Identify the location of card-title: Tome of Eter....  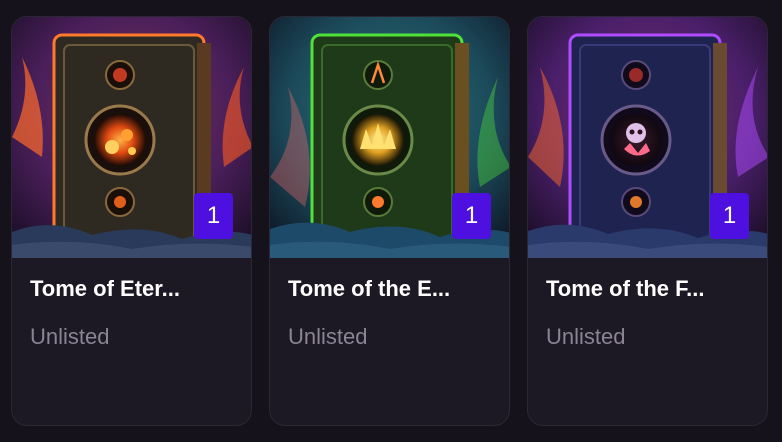
(105, 288).